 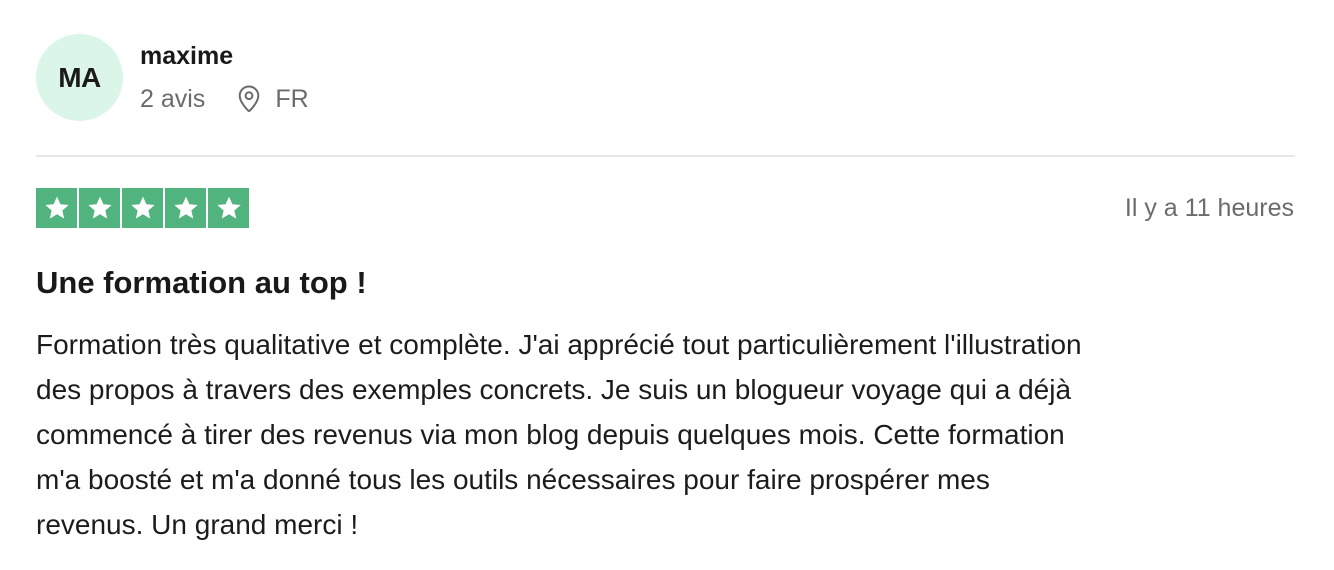 What do you see at coordinates (197, 524) in the screenshot?
I see `review-body-line: revenus. Un grand merci !` at bounding box center [197, 524].